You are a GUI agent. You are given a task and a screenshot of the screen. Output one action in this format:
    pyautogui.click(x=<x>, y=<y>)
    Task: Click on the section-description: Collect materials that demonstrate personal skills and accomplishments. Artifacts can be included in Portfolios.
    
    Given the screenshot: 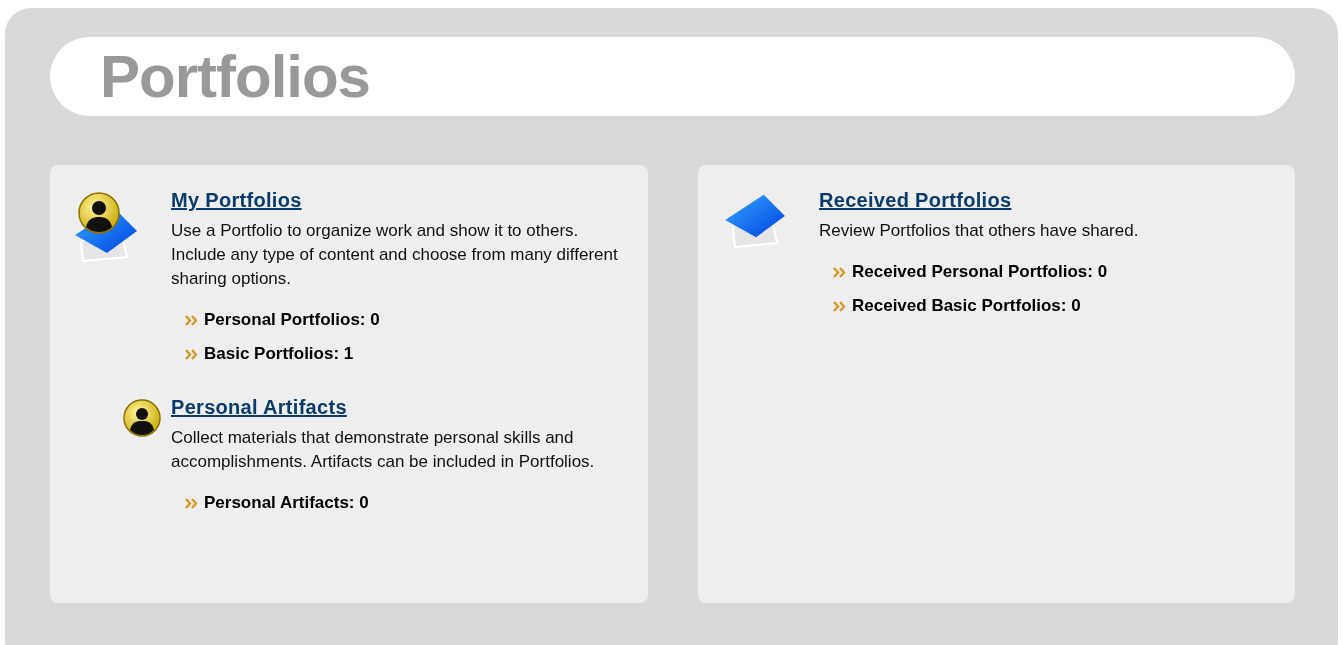 What is the action you would take?
    pyautogui.click(x=383, y=450)
    